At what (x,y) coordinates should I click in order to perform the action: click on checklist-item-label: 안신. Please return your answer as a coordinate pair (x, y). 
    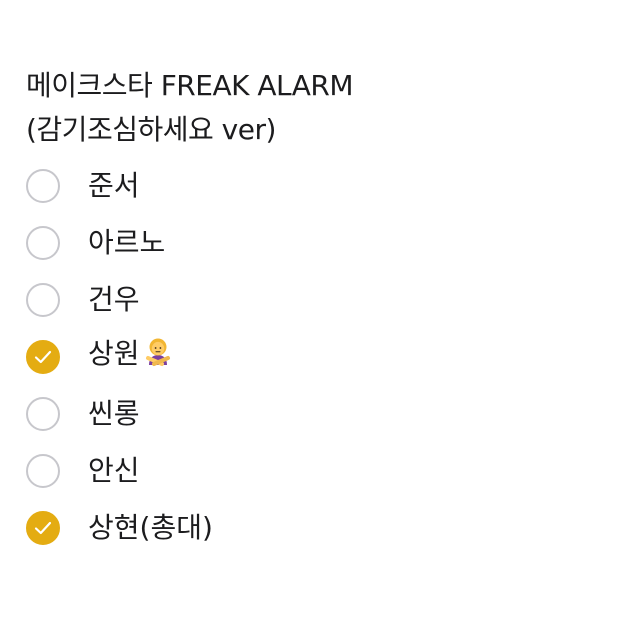
    Looking at the image, I should click on (114, 470).